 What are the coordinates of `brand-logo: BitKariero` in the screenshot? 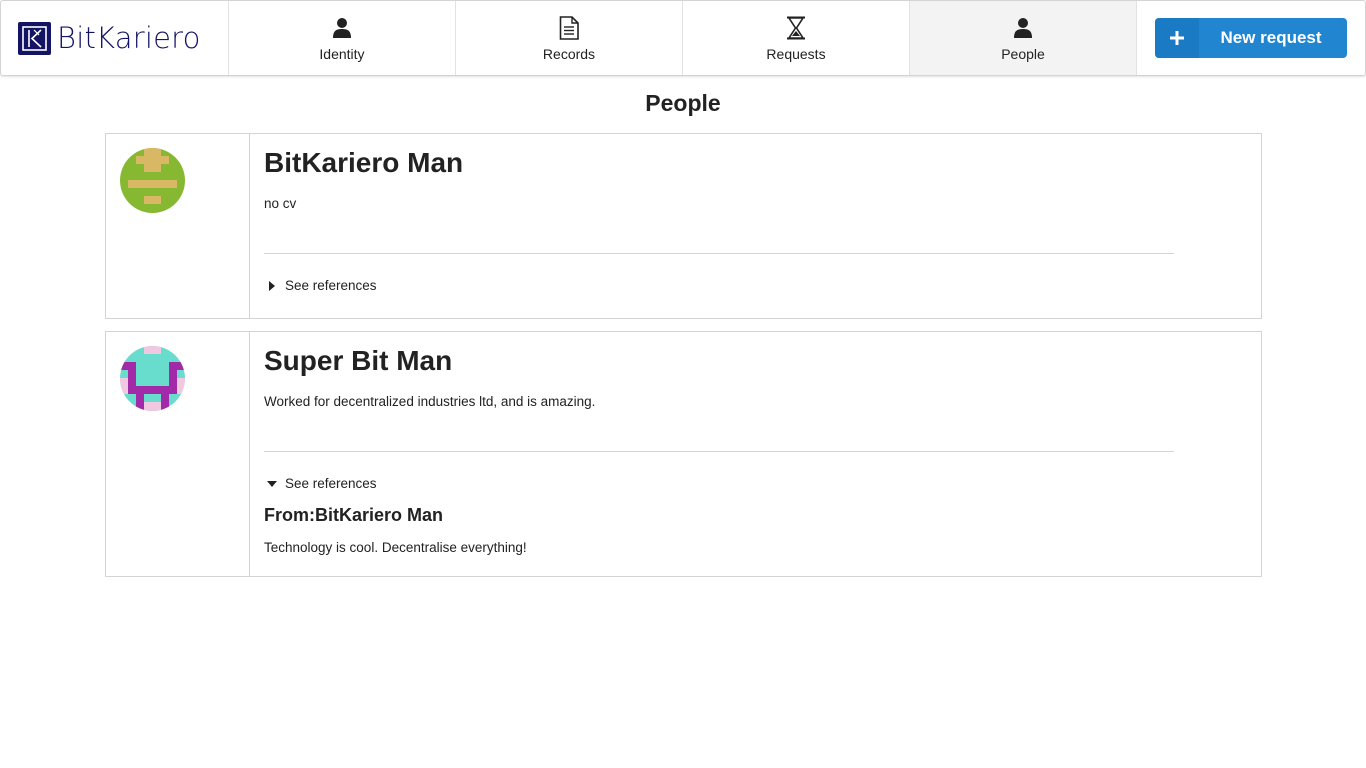 It's located at (115, 38).